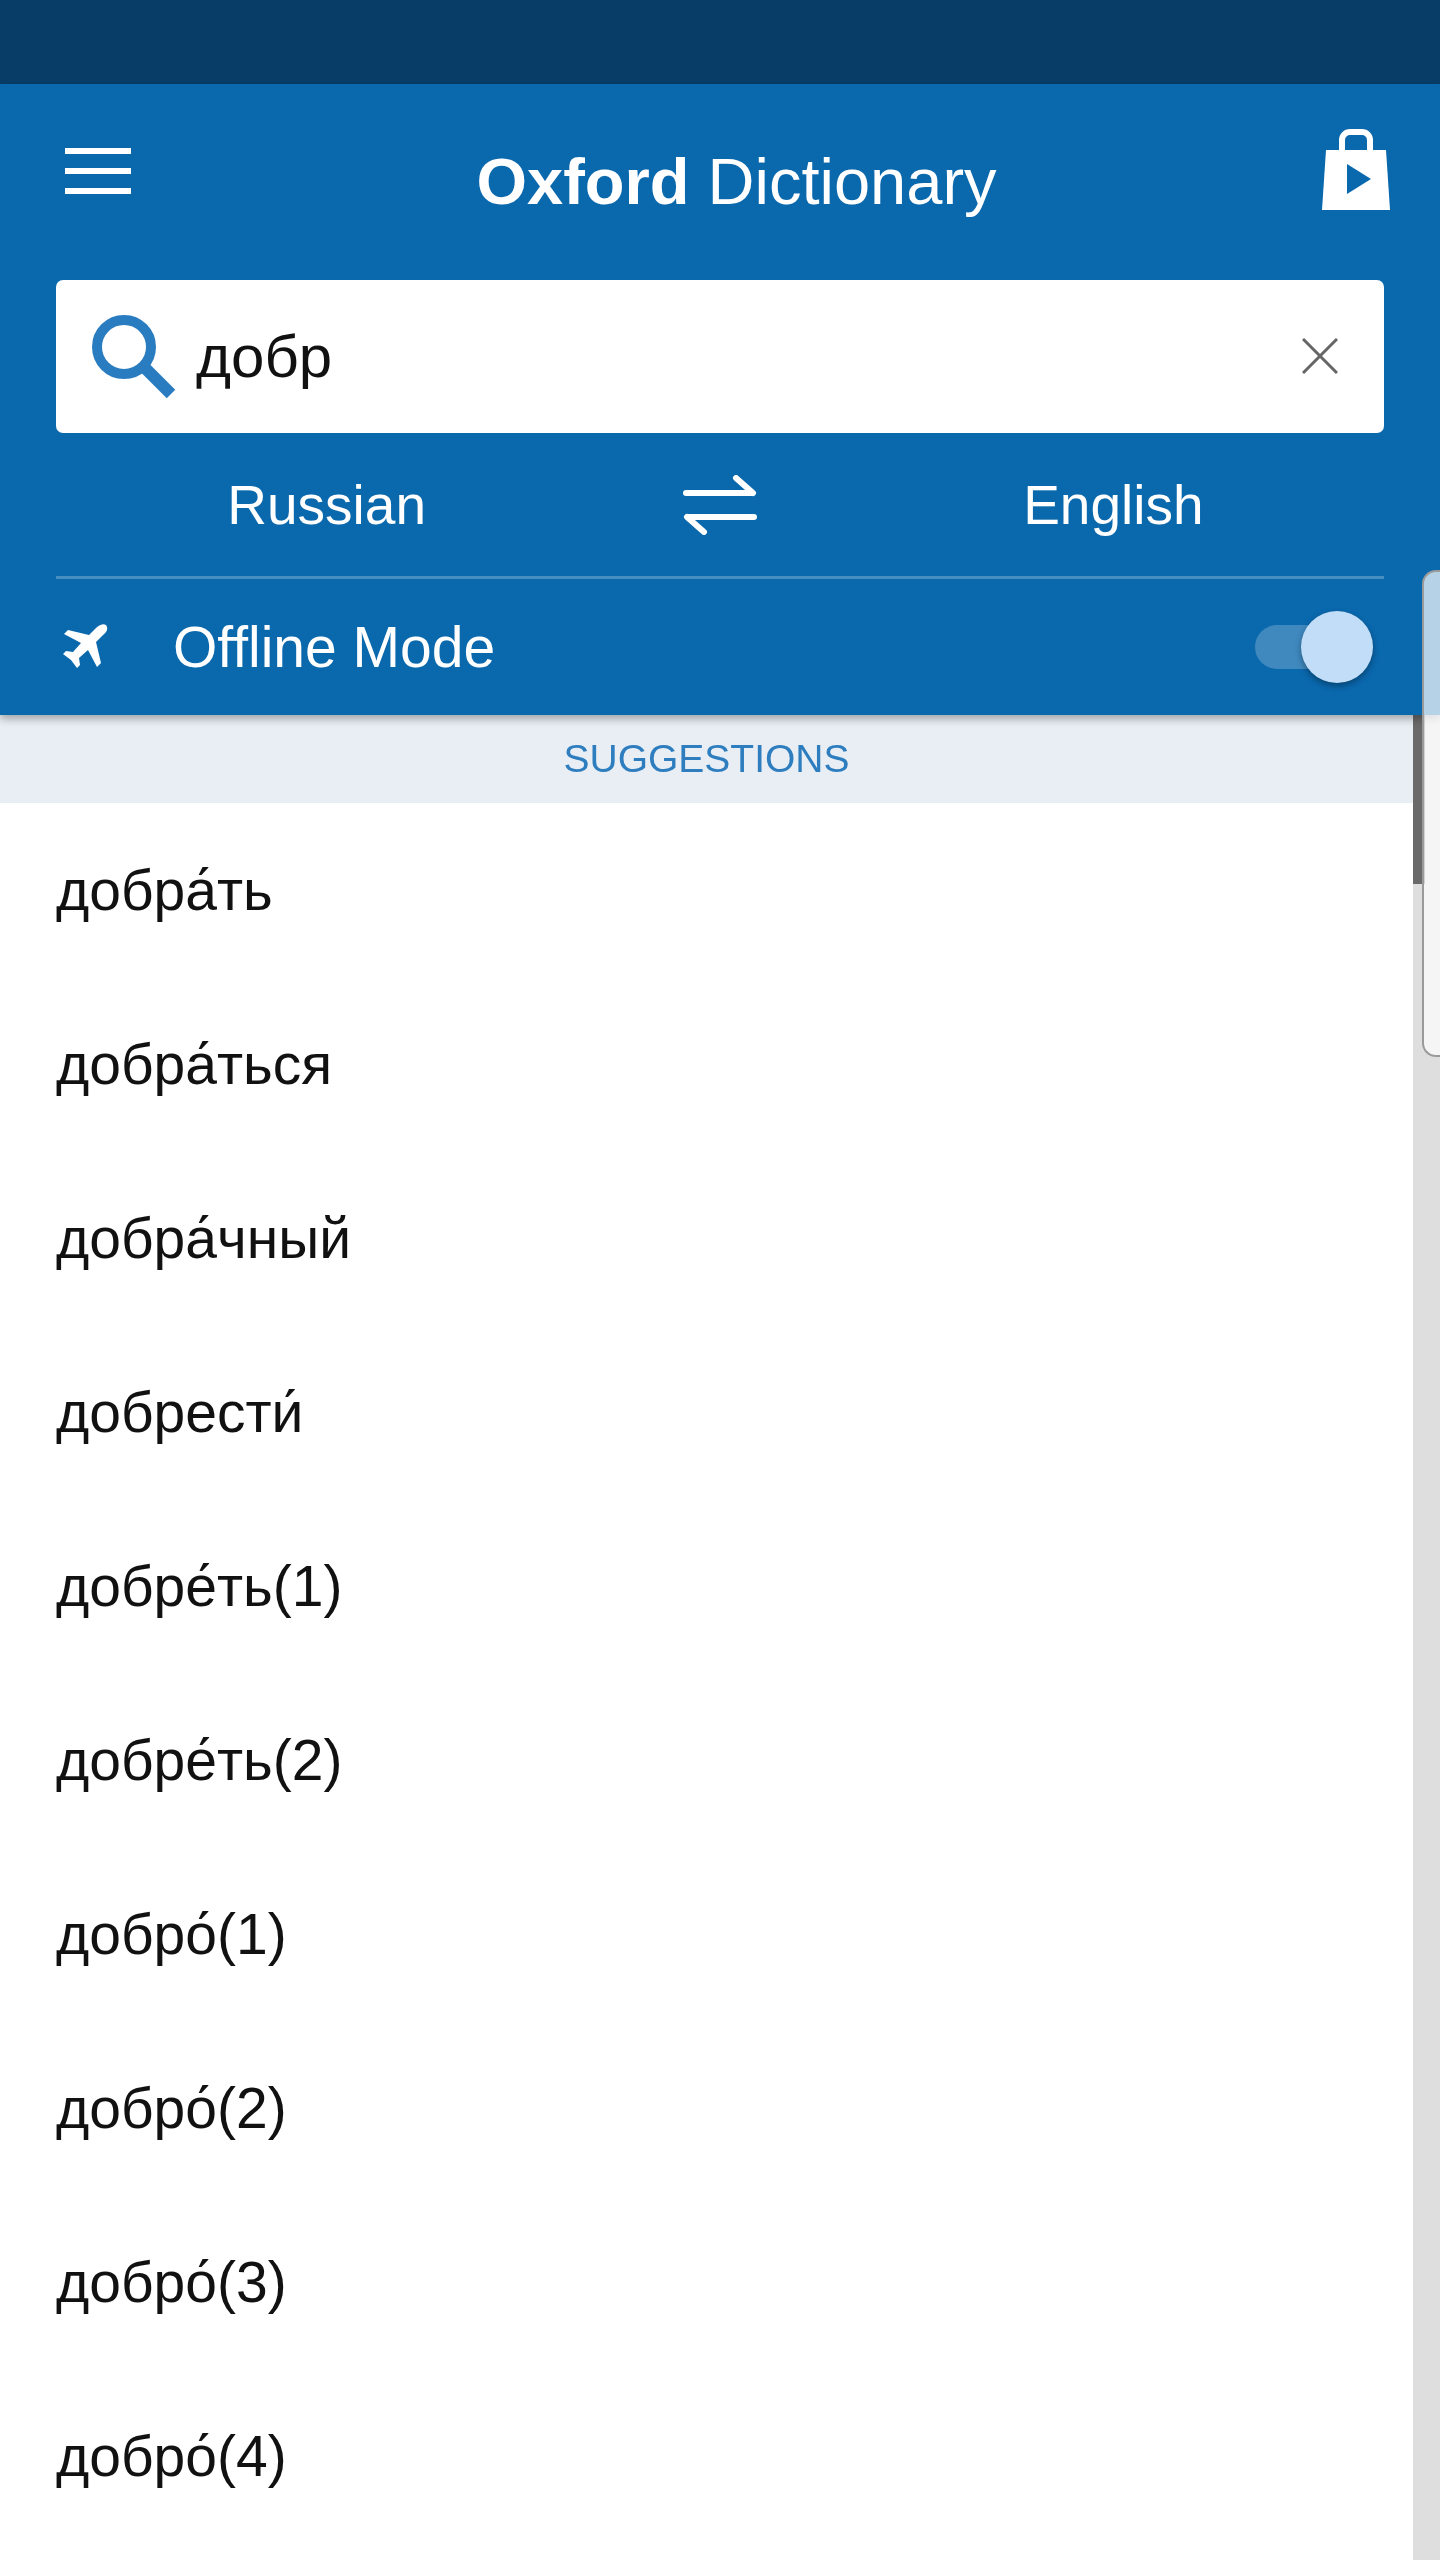  What do you see at coordinates (706, 759) in the screenshot?
I see `section-heading: SUGGESTIONS` at bounding box center [706, 759].